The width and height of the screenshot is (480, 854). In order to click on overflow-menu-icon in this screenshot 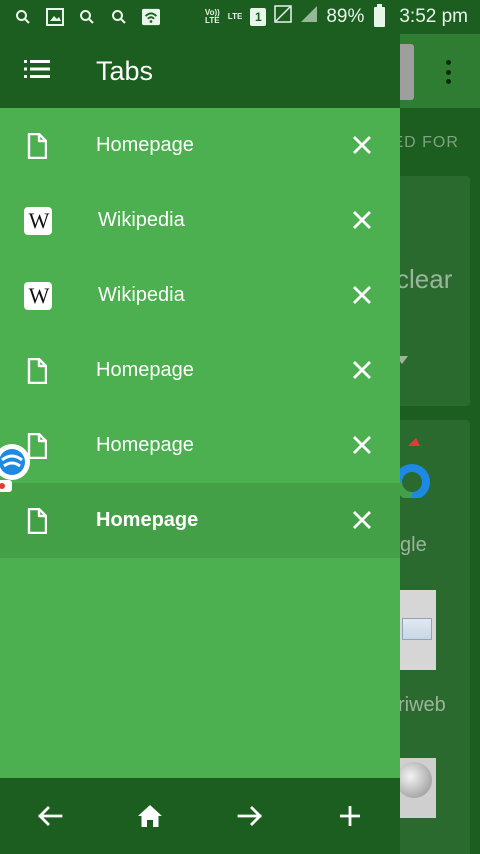, I will do `click(448, 72)`.